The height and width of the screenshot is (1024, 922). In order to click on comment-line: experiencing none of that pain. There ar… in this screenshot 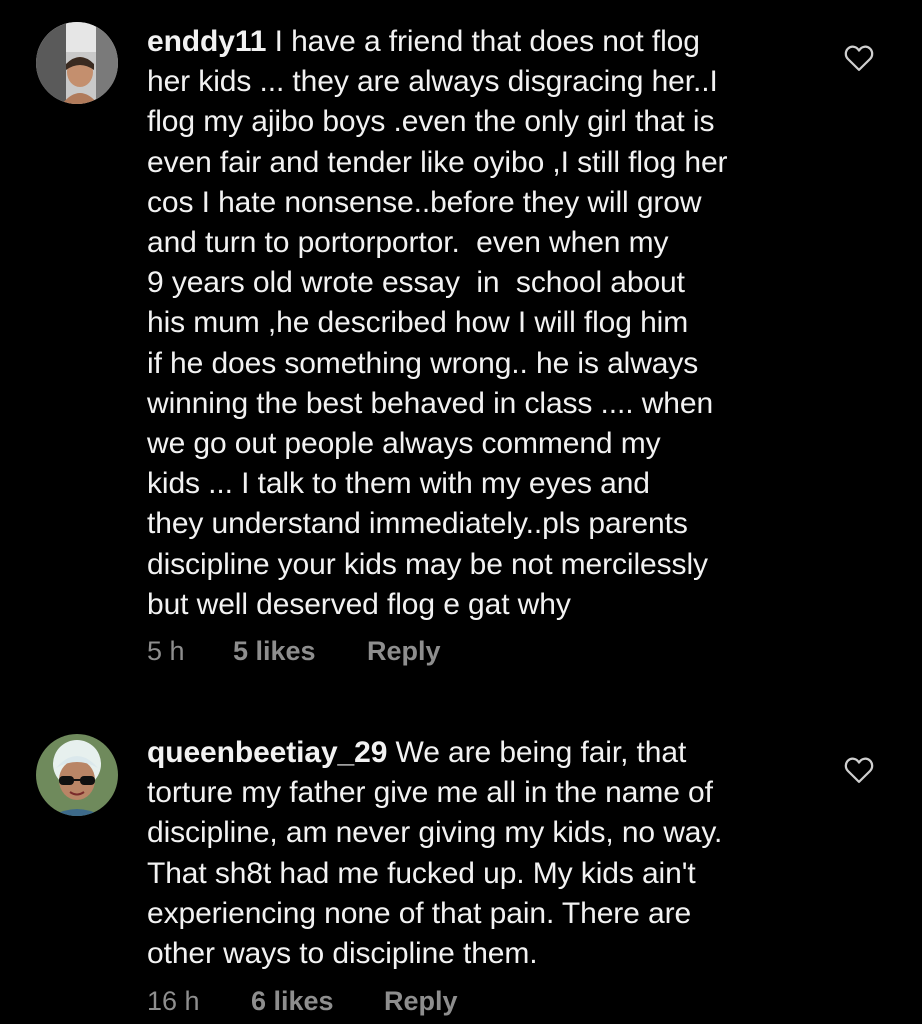, I will do `click(419, 913)`.